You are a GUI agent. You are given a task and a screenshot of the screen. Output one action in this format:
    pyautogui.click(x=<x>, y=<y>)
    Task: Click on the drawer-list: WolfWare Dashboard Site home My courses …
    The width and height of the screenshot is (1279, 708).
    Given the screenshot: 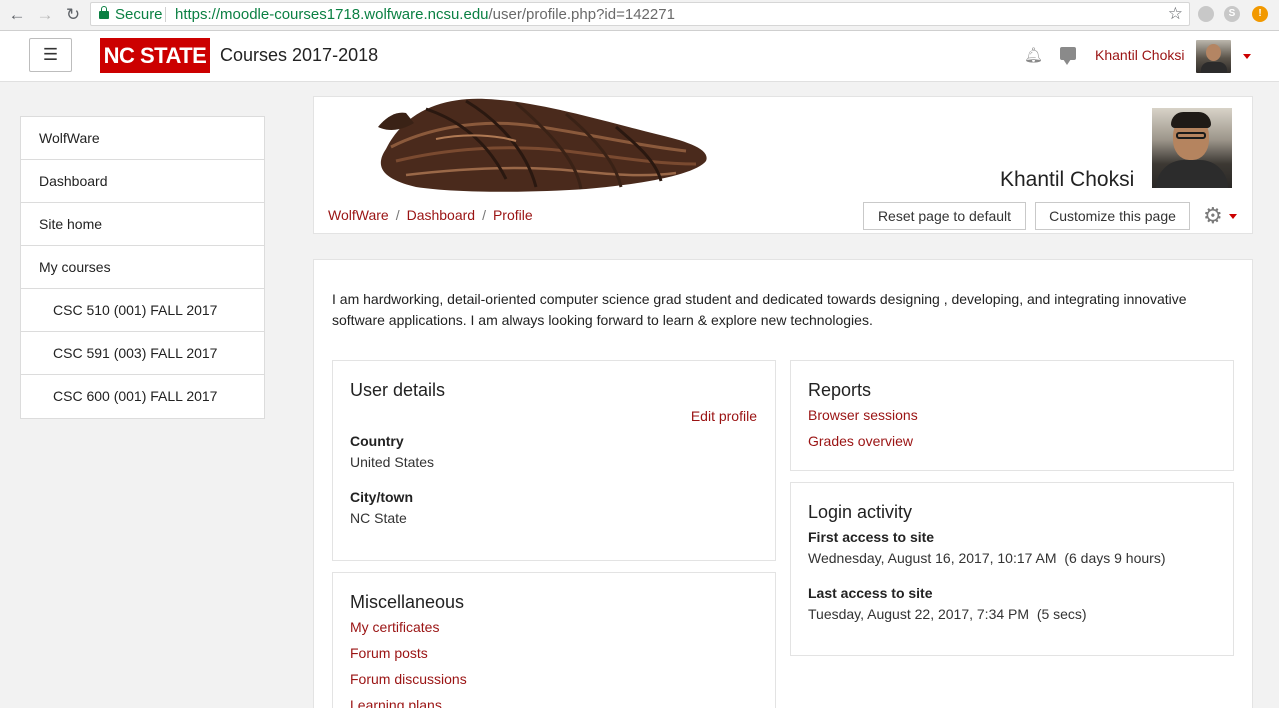 What is the action you would take?
    pyautogui.click(x=142, y=267)
    